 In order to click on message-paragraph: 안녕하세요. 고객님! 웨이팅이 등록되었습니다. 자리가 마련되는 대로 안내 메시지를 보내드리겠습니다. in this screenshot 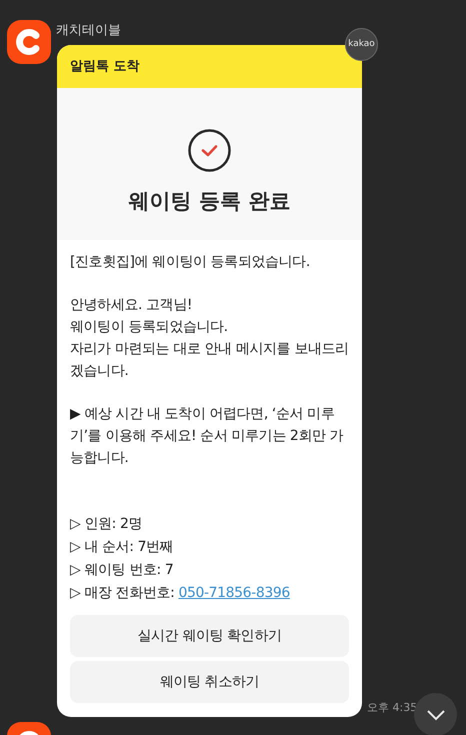, I will do `click(209, 338)`.